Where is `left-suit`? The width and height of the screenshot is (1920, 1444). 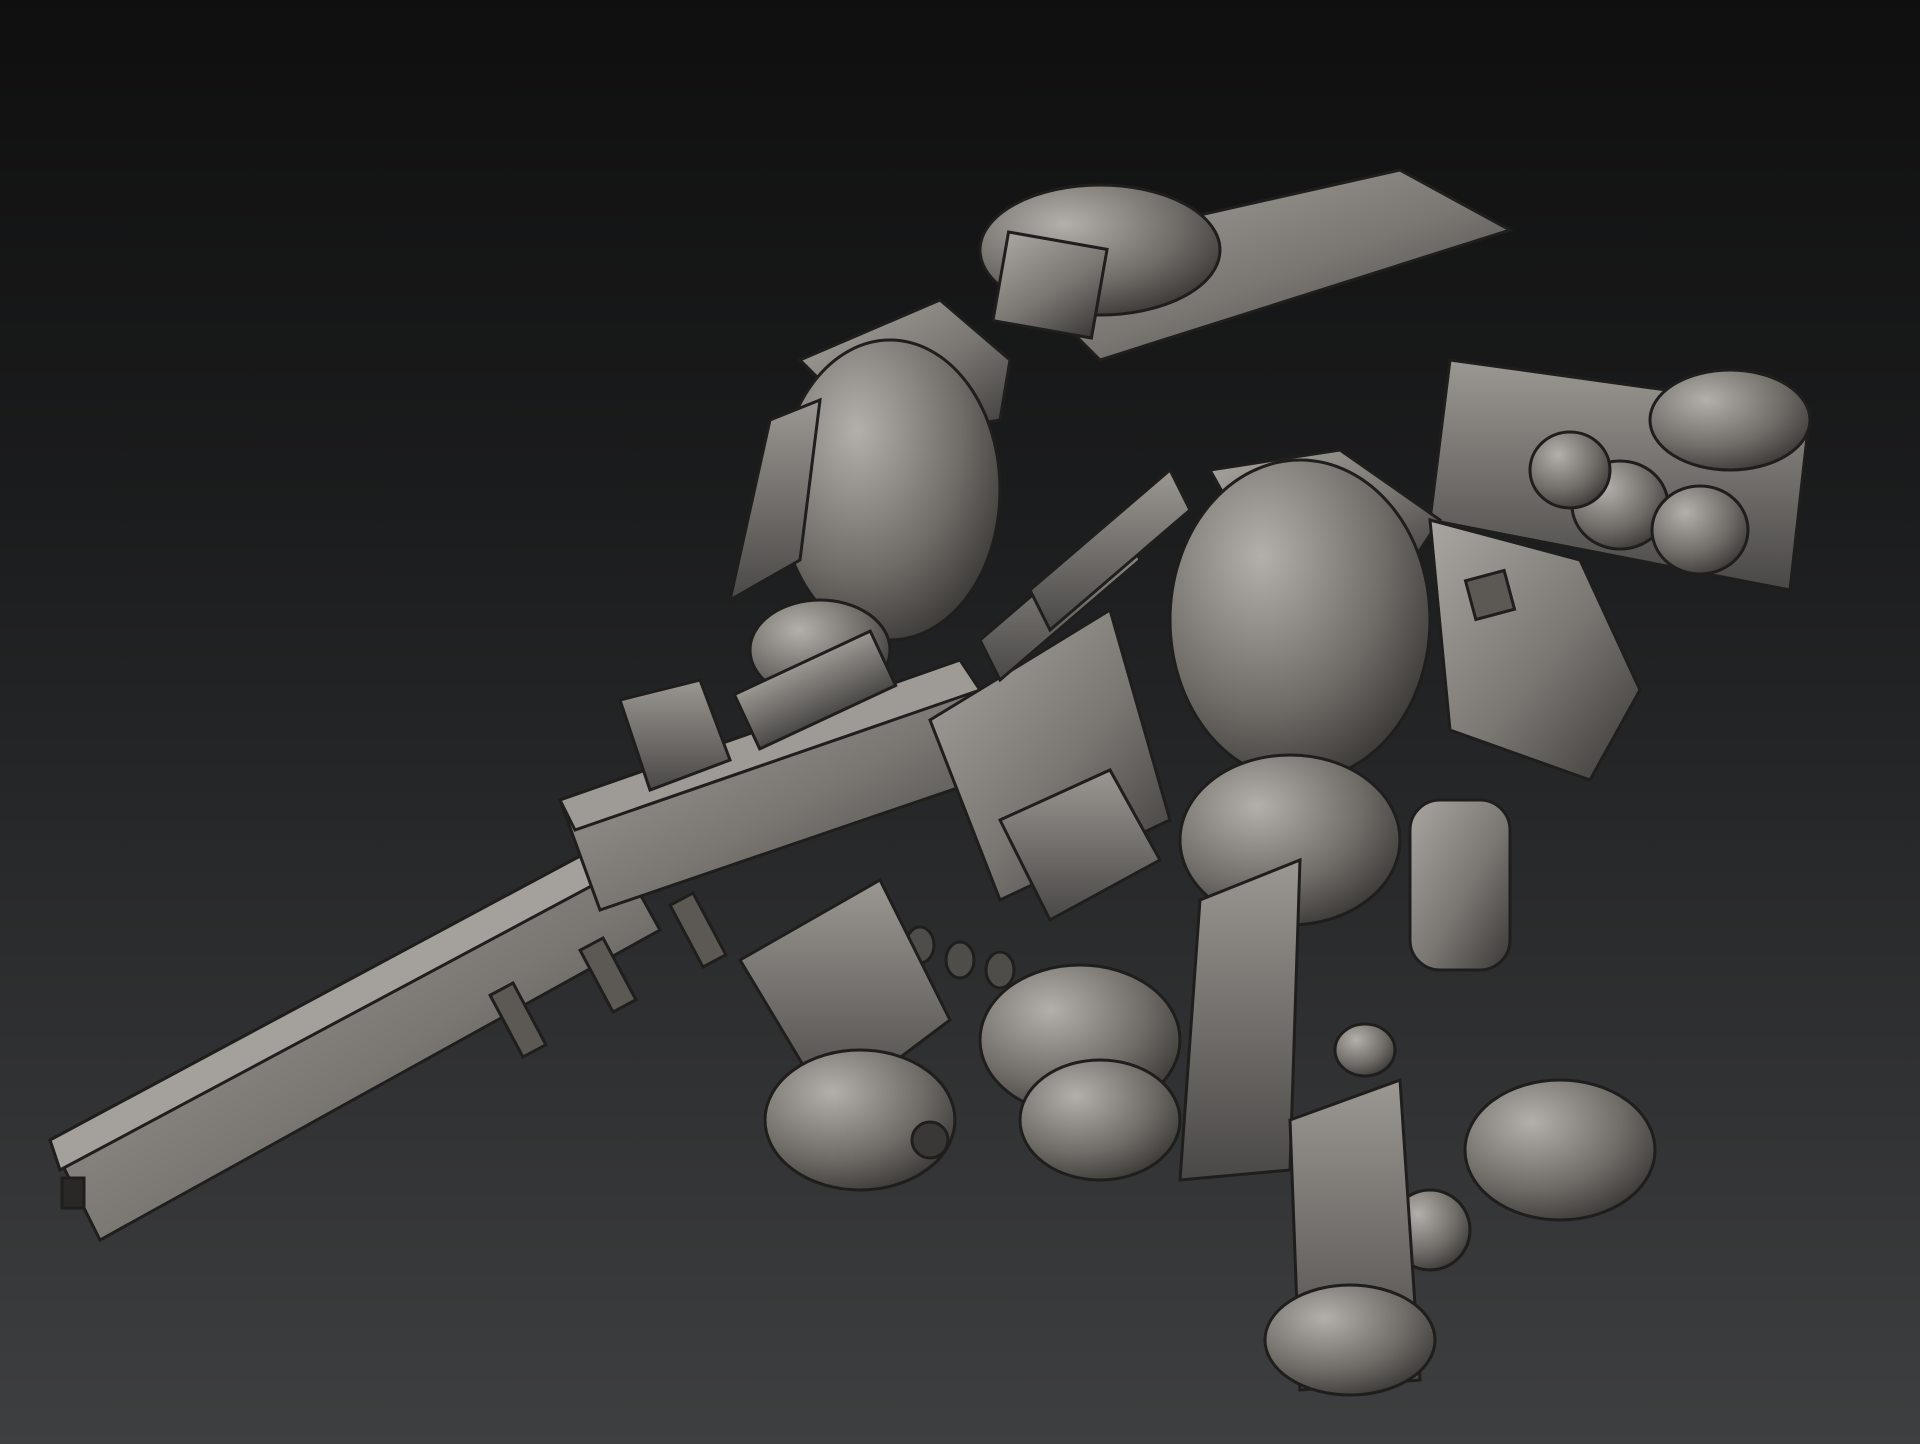
left-suit is located at coordinates (974, 467).